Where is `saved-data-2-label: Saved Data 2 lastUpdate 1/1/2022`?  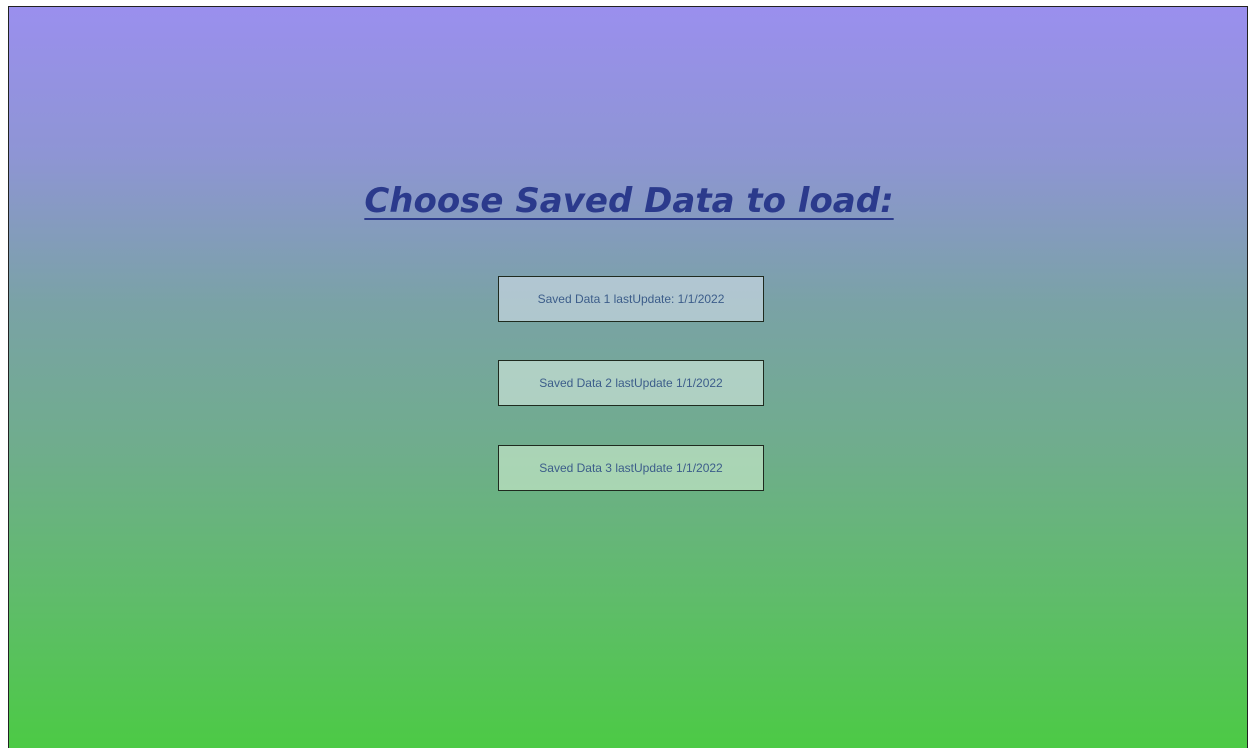
saved-data-2-label: Saved Data 2 lastUpdate 1/1/2022 is located at coordinates (631, 383).